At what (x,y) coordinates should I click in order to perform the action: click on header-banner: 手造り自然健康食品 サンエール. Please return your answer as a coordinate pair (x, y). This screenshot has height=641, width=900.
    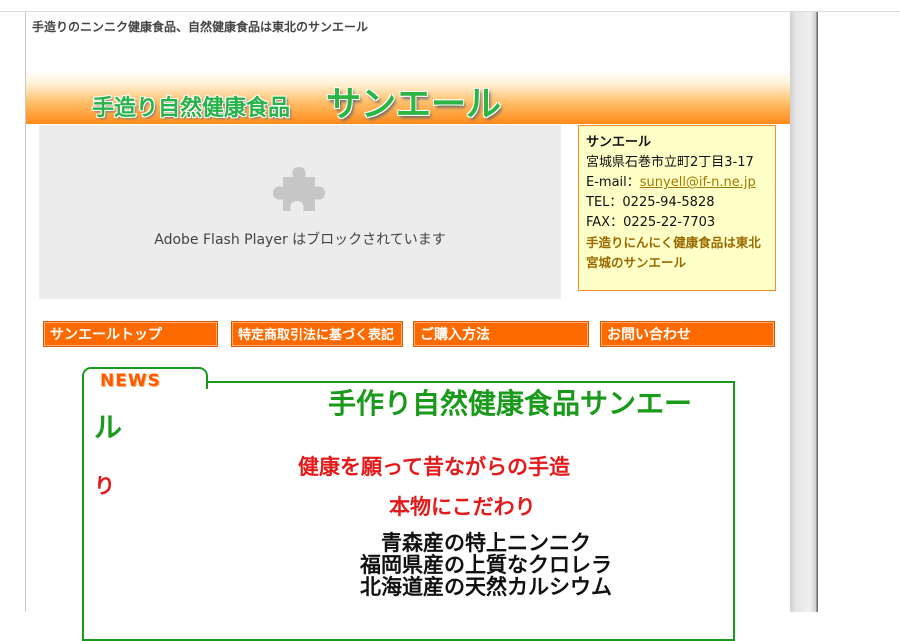
    Looking at the image, I should click on (408, 97).